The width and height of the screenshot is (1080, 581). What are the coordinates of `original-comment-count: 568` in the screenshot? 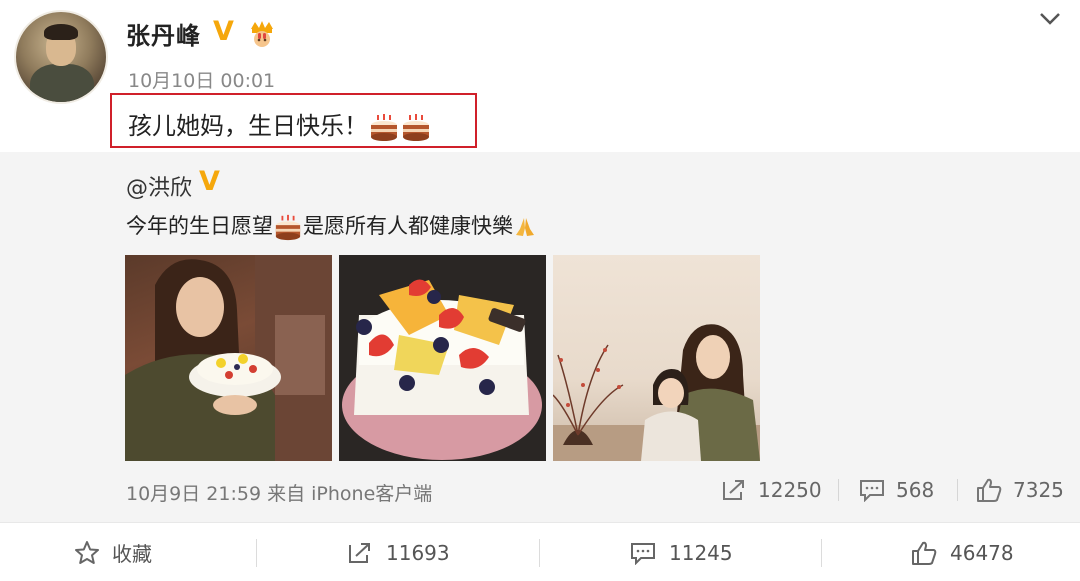 It's located at (896, 490).